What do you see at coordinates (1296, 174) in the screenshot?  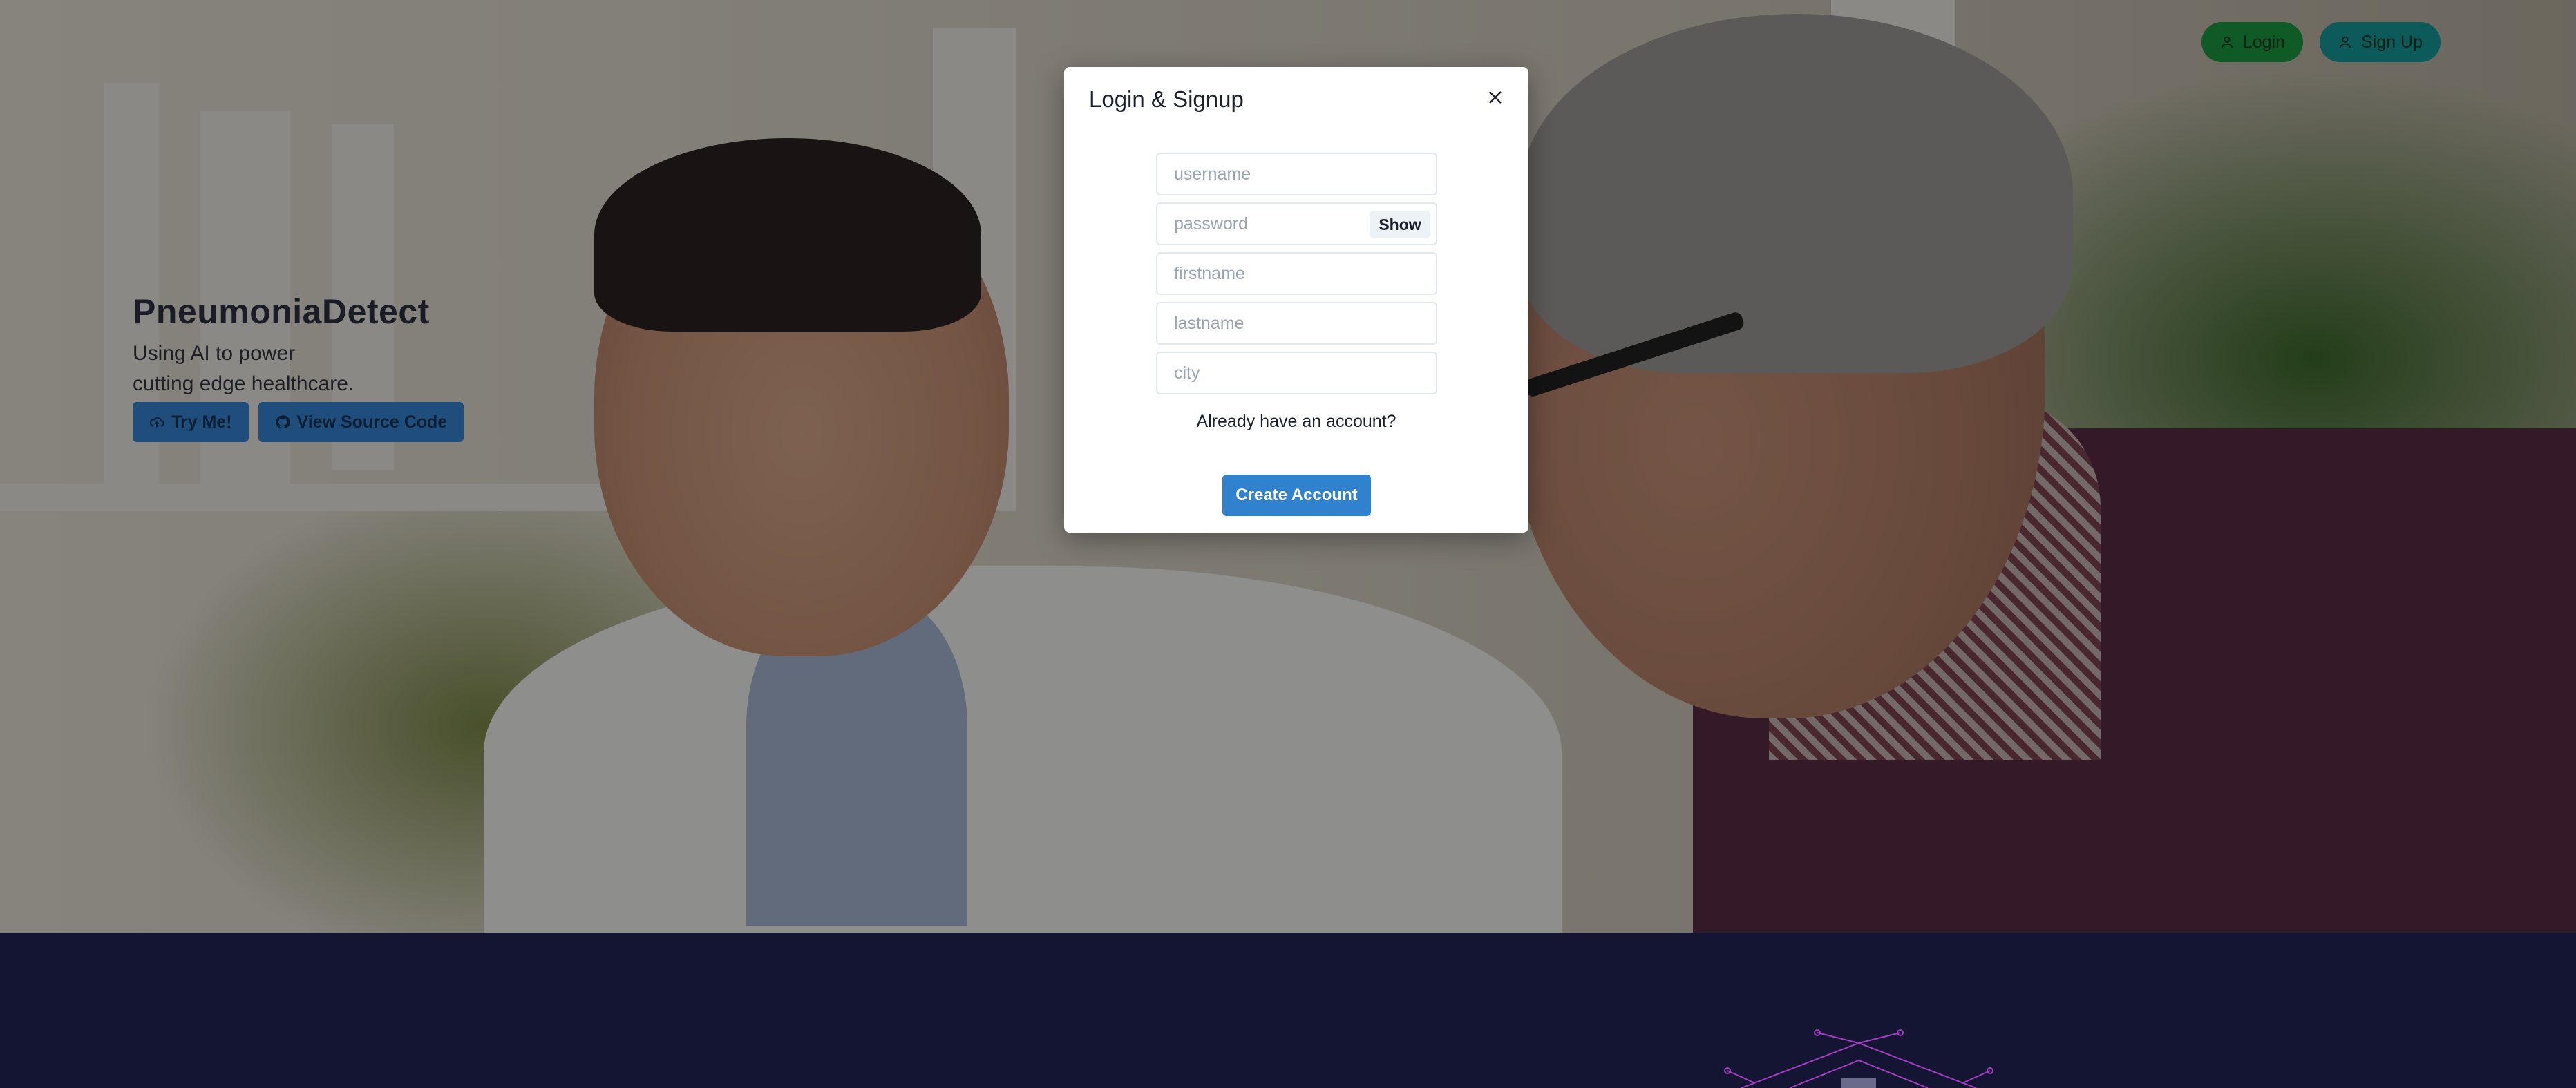 I see `username-input` at bounding box center [1296, 174].